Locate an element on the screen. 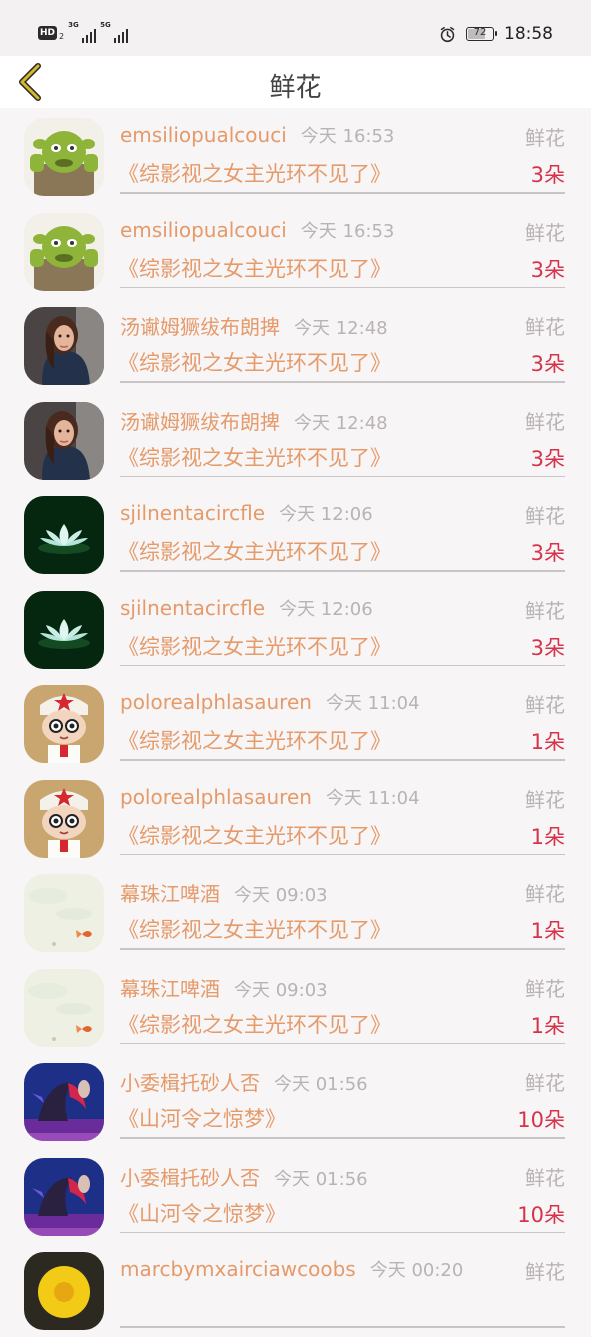 This screenshot has width=591, height=1337. battery-percent: 72 is located at coordinates (480, 32).